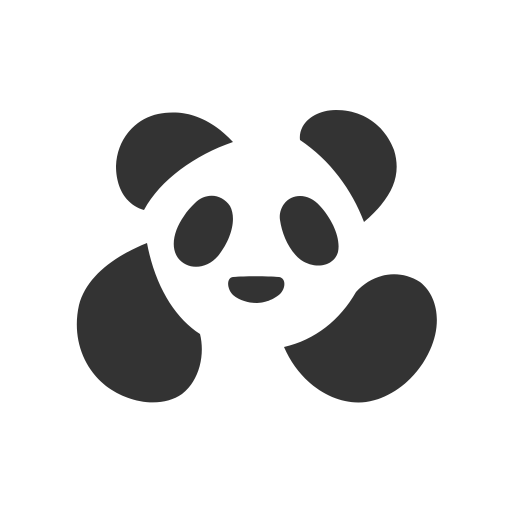 Image resolution: width=512 pixels, height=512 pixels. I want to click on nose, so click(256, 289).